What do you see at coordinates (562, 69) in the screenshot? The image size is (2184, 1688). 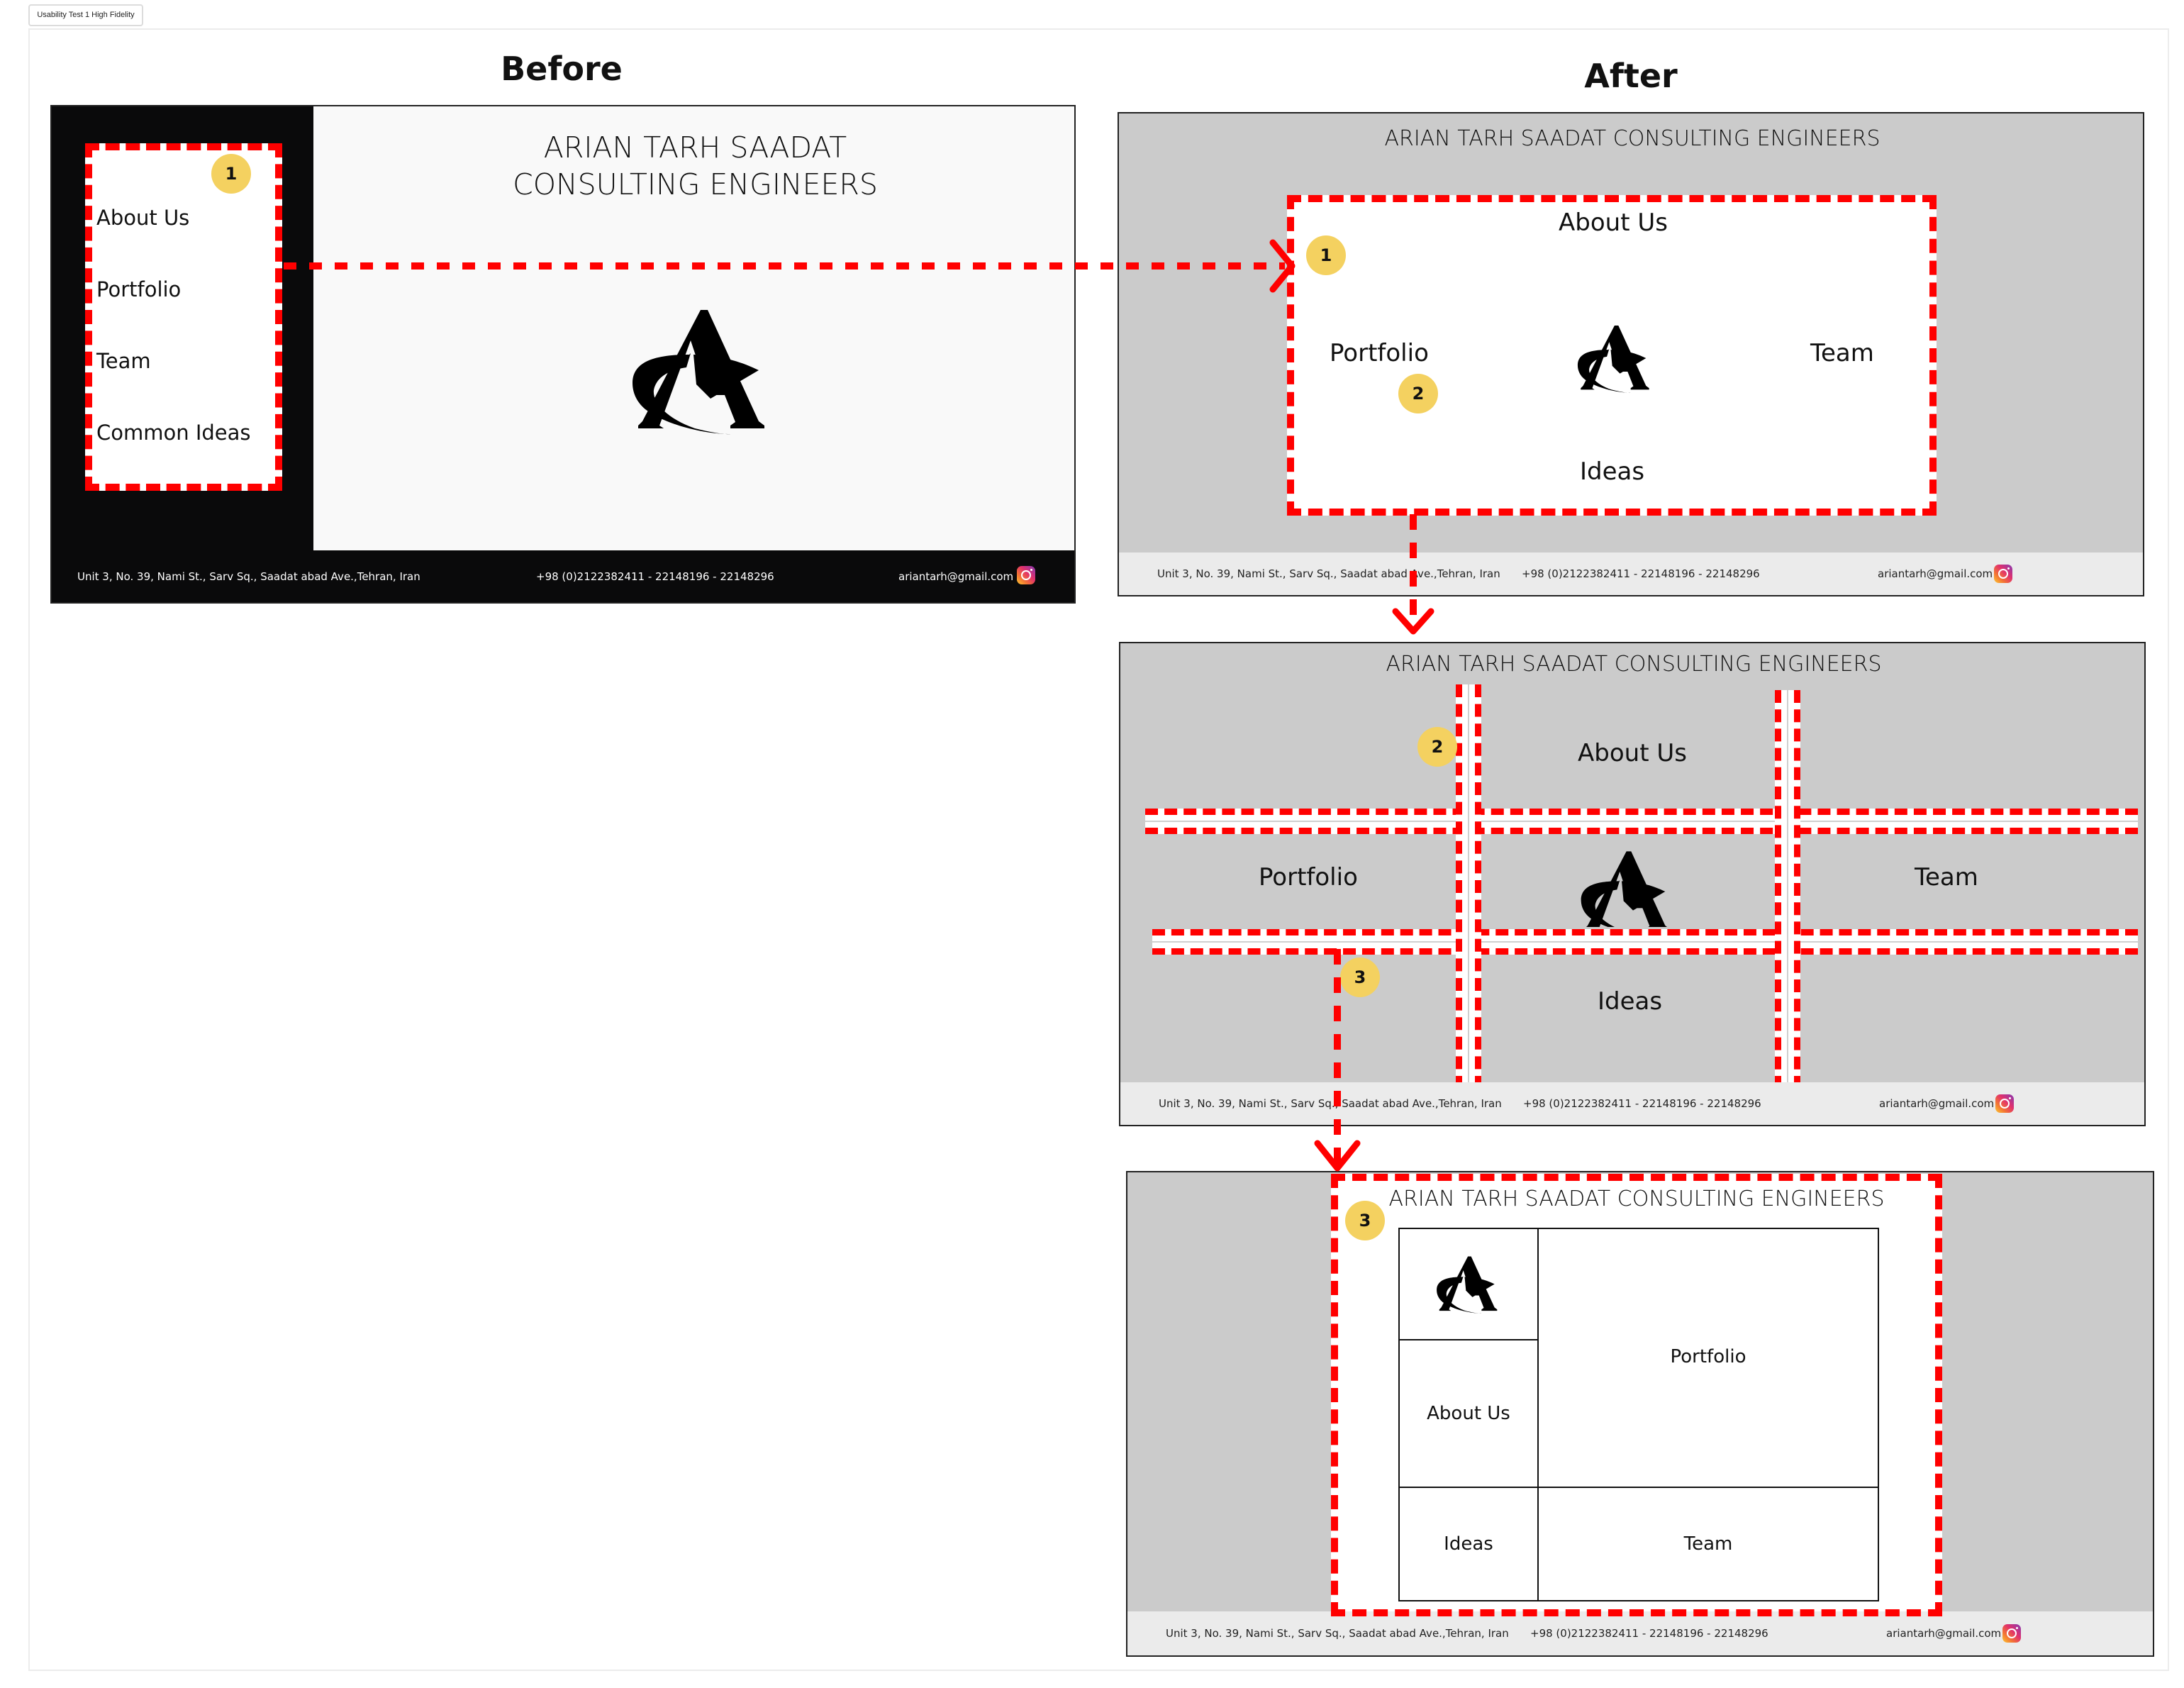 I see `before-heading: Before` at bounding box center [562, 69].